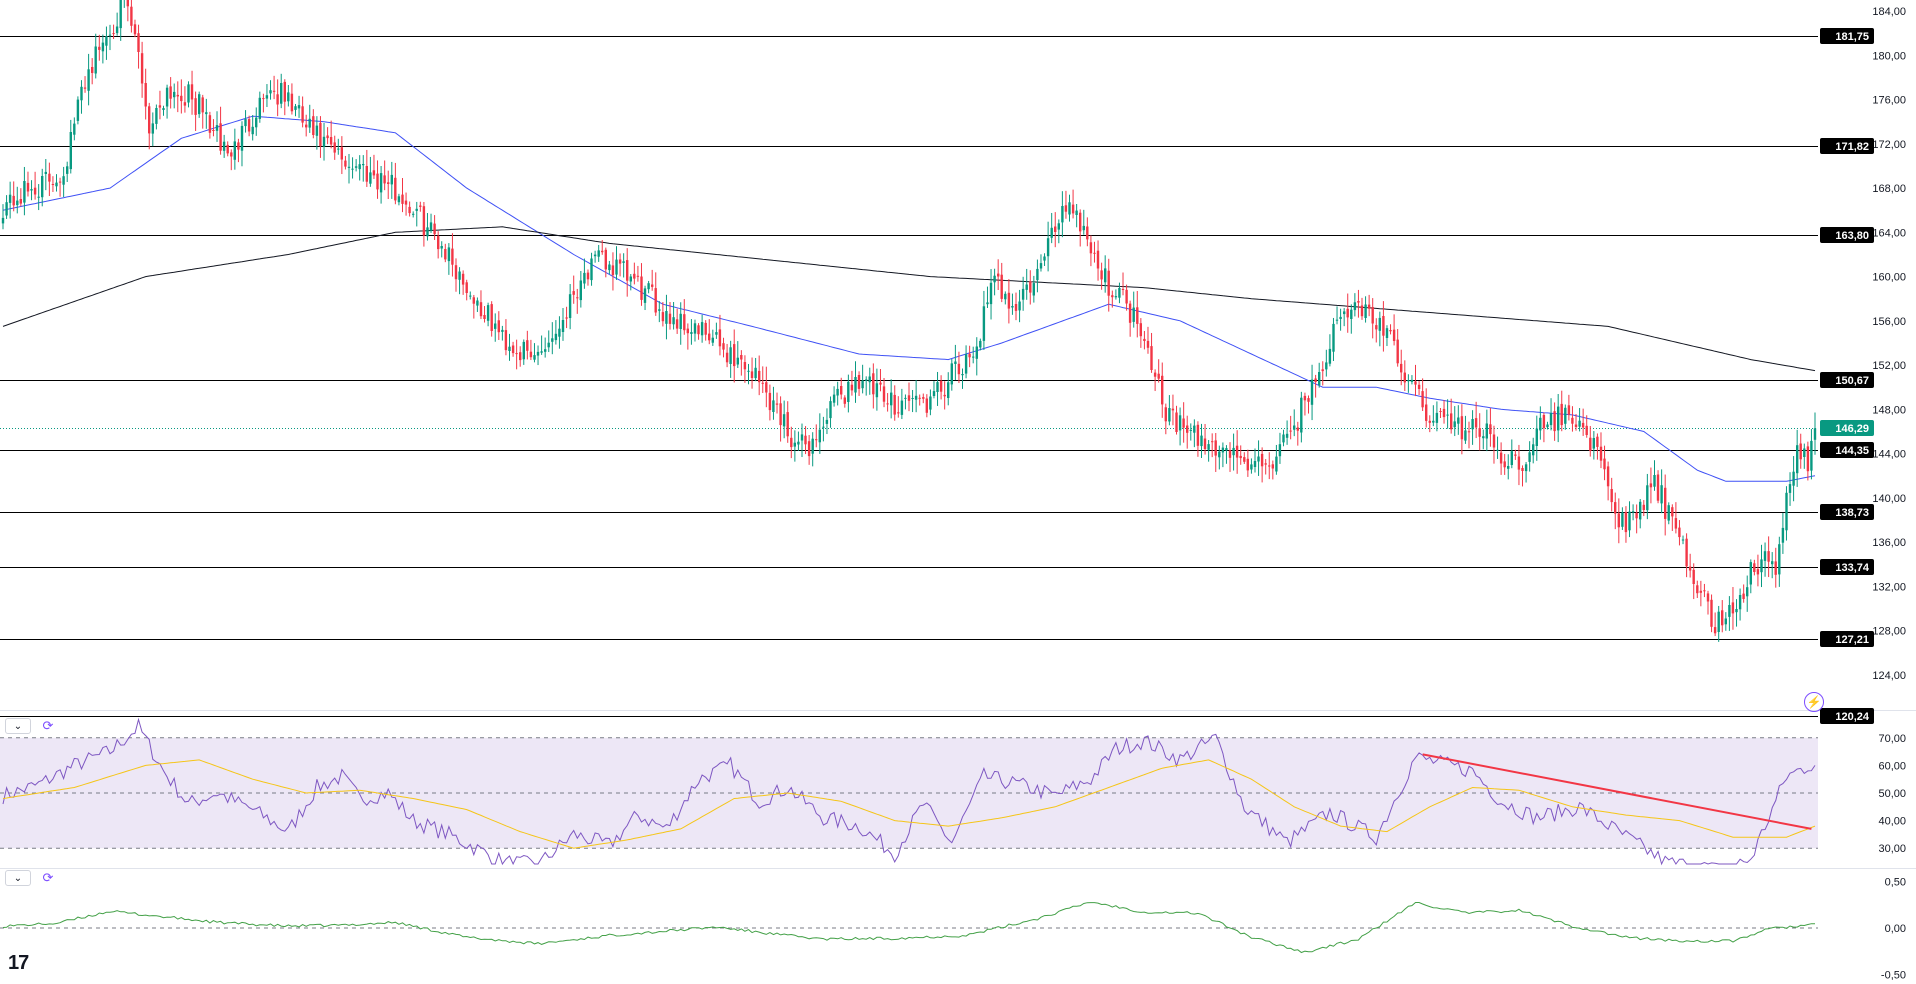 This screenshot has width=1916, height=984. What do you see at coordinates (1847, 380) in the screenshot?
I see `level-price-tag-3: 150,67` at bounding box center [1847, 380].